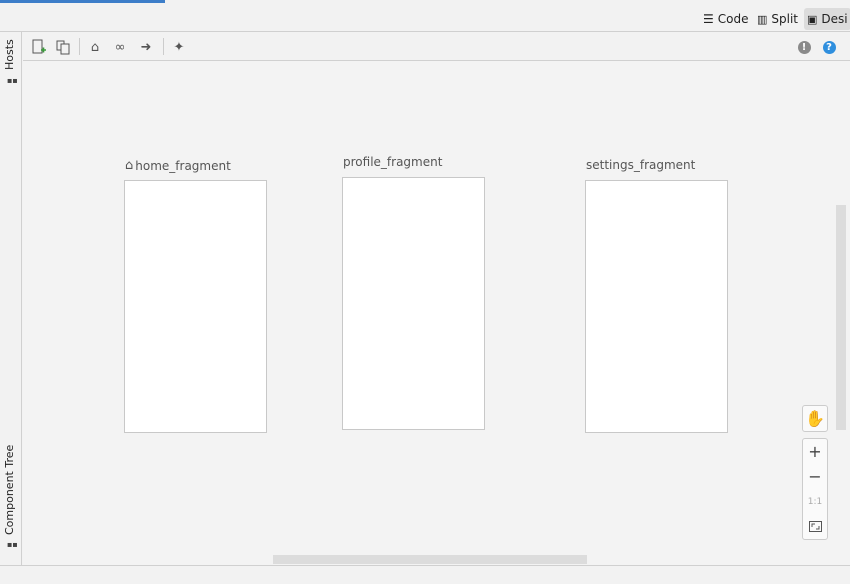 Image resolution: width=850 pixels, height=584 pixels. I want to click on pan-panel: ✋, so click(815, 418).